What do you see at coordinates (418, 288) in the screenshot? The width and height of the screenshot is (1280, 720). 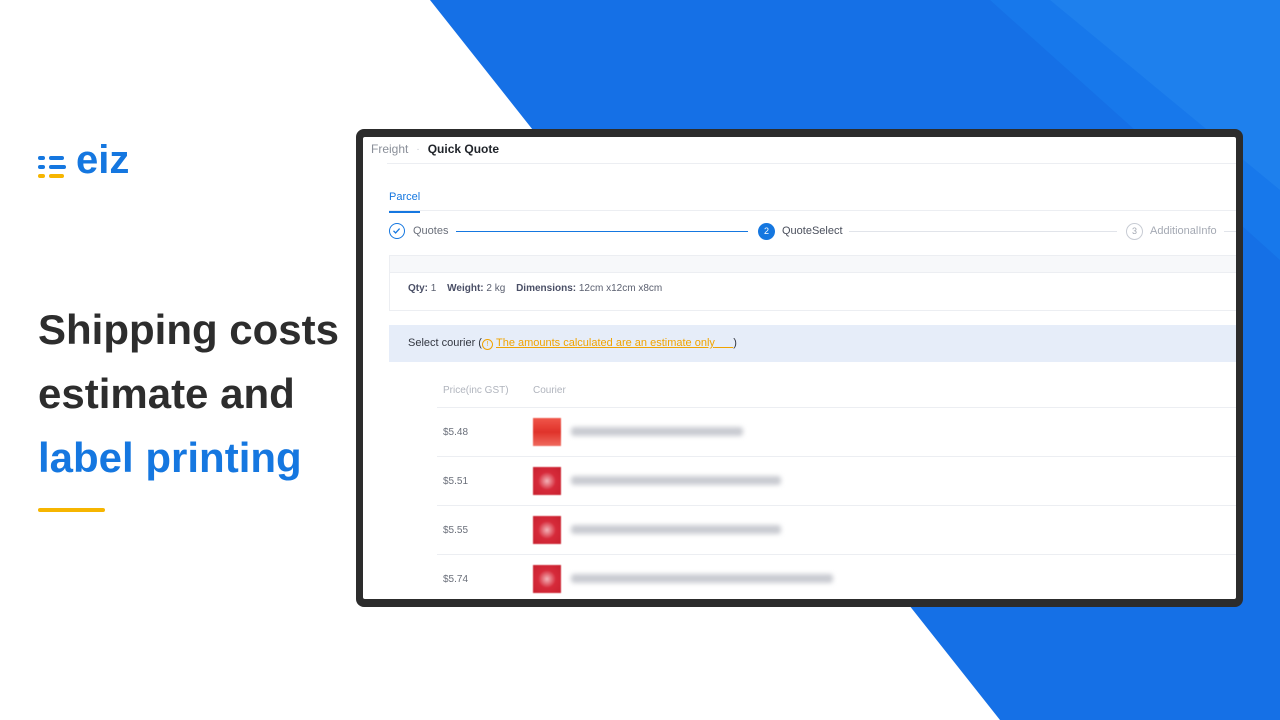 I see `qty-label: Qty:` at bounding box center [418, 288].